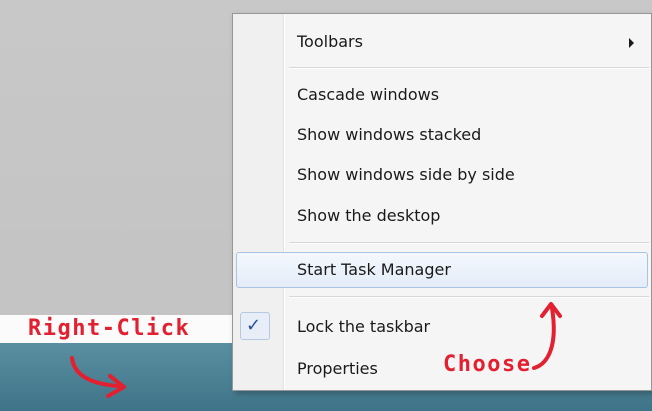 The width and height of the screenshot is (652, 411). Describe the element at coordinates (442, 95) in the screenshot. I see `menu-item-cascade-windows: Cascade windows` at that location.